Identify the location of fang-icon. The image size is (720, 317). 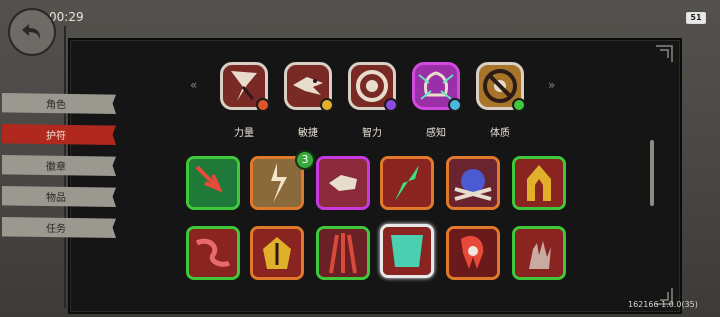
(473, 253).